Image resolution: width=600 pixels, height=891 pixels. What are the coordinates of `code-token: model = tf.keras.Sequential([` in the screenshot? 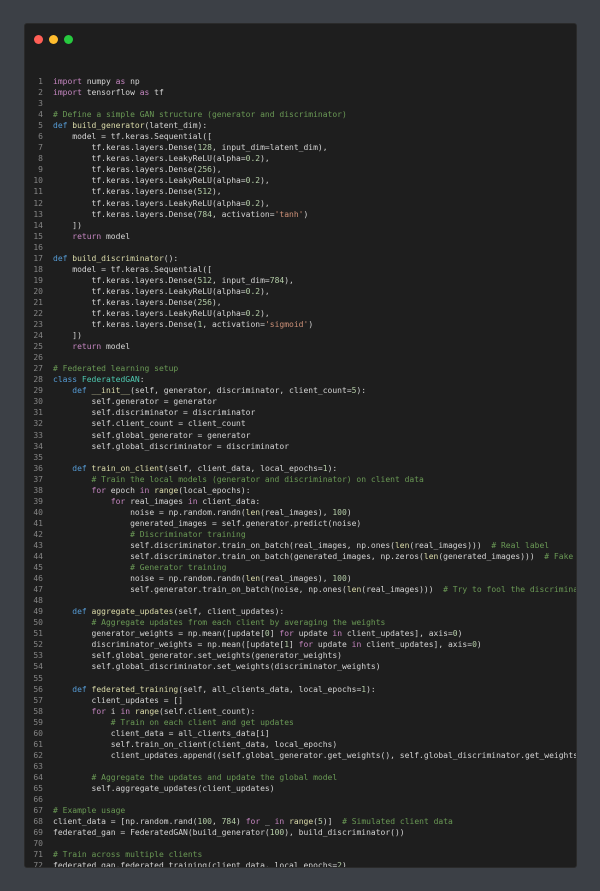 It's located at (132, 269).